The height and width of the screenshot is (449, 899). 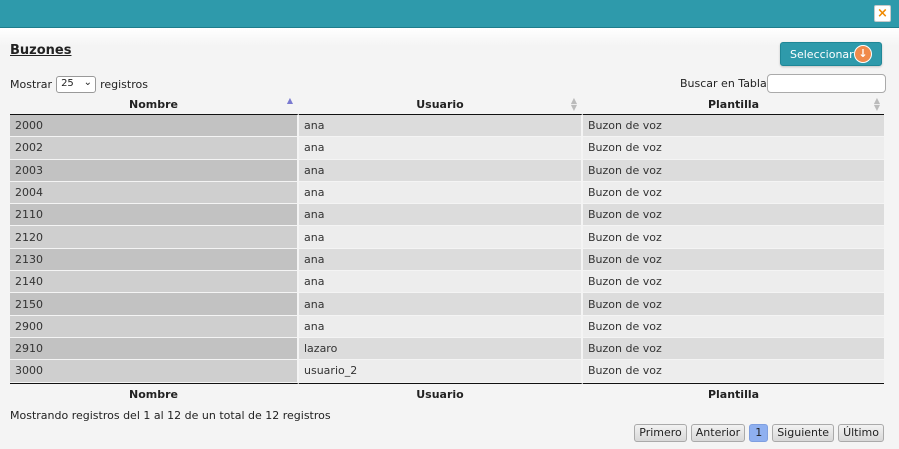 I want to click on column-header-usuario: Usuario ▲ ▼, so click(x=441, y=104).